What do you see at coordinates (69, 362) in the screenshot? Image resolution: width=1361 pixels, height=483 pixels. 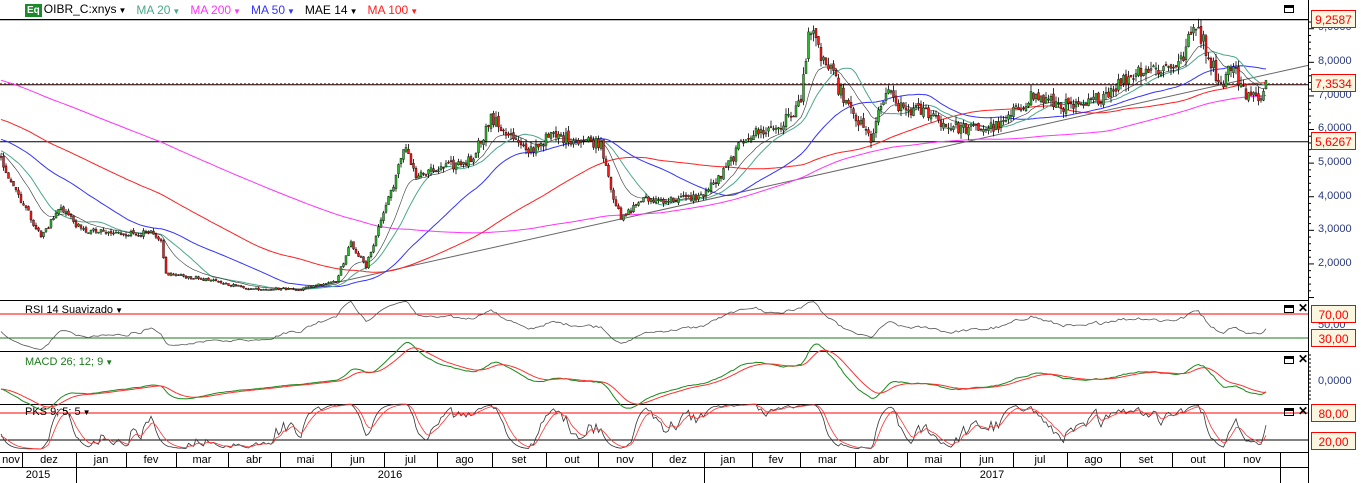 I see `macd-title: MACD 26; 12; 9 ▼` at bounding box center [69, 362].